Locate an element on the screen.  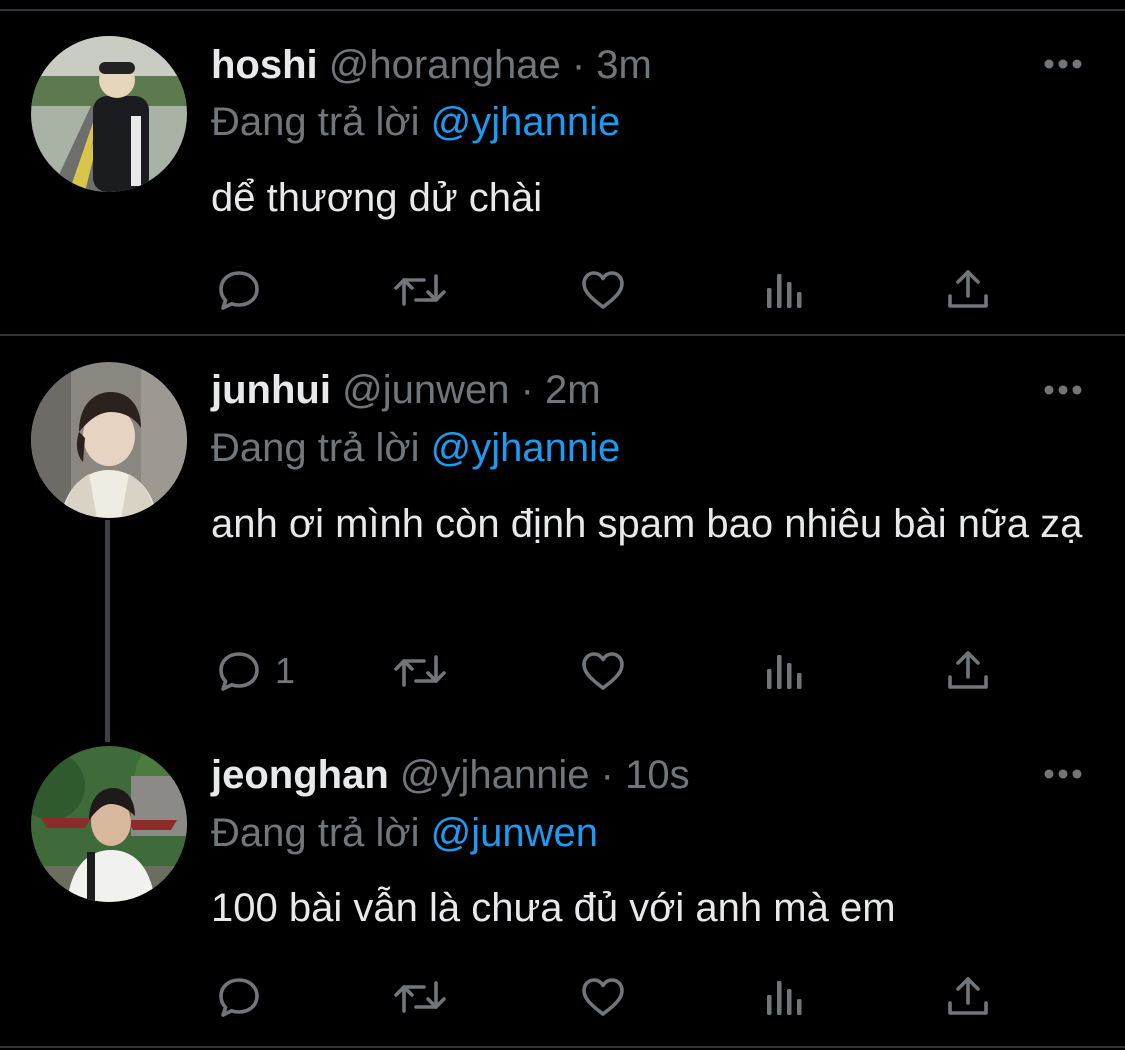
tweet-header: hoshi @horanghae · 3m is located at coordinates (431, 65).